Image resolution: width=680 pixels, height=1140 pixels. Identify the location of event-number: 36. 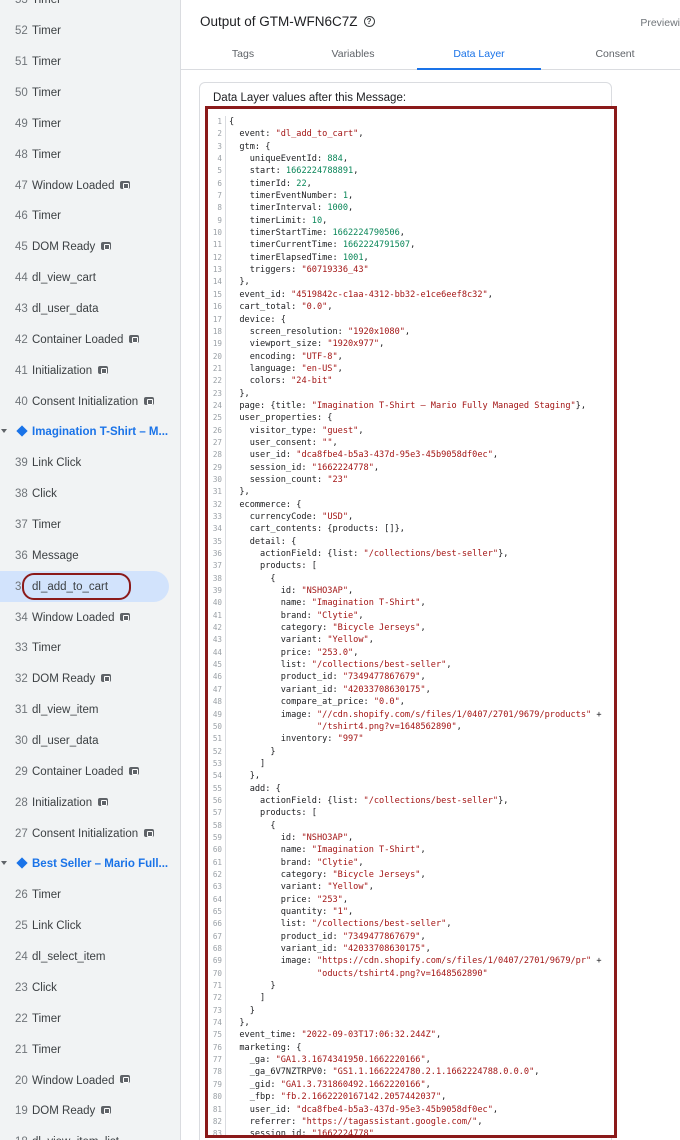
(21, 555).